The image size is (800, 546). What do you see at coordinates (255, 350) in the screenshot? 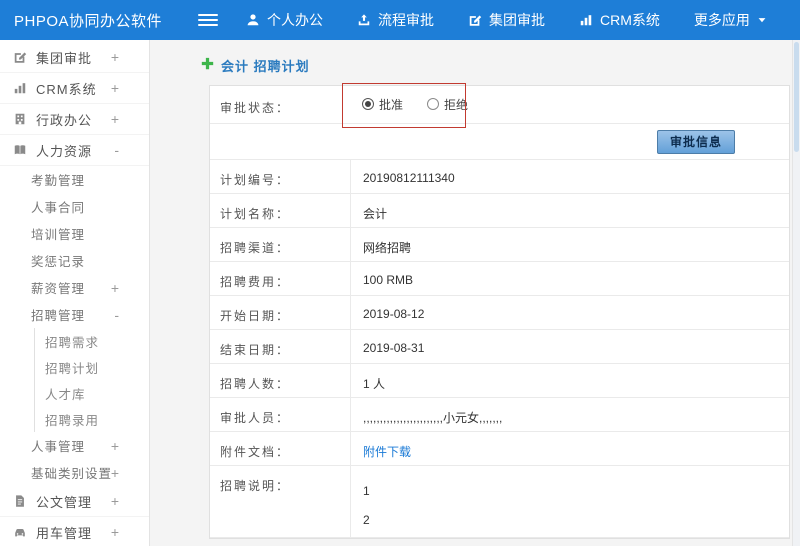
I see `field-label: 结束日期：` at bounding box center [255, 350].